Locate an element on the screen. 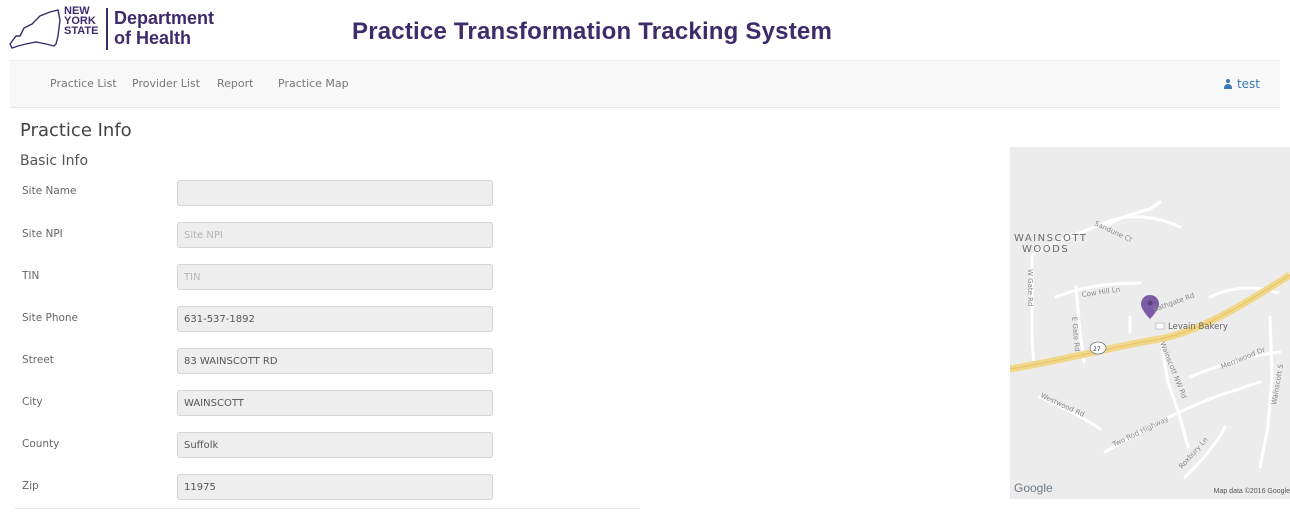 The image size is (1290, 513). map-route-label-27: 27 is located at coordinates (1097, 349).